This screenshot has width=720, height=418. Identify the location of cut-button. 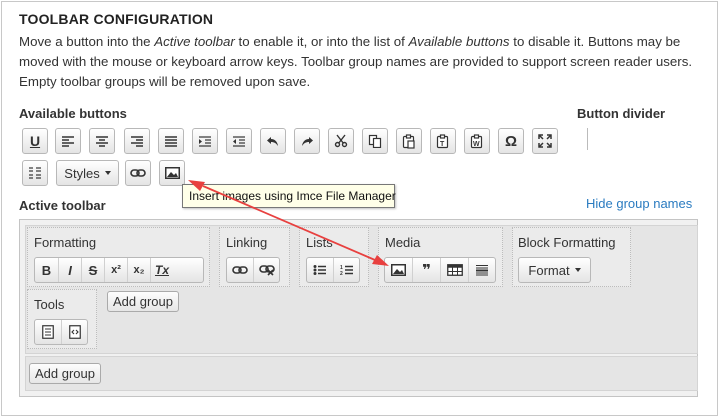
(341, 141).